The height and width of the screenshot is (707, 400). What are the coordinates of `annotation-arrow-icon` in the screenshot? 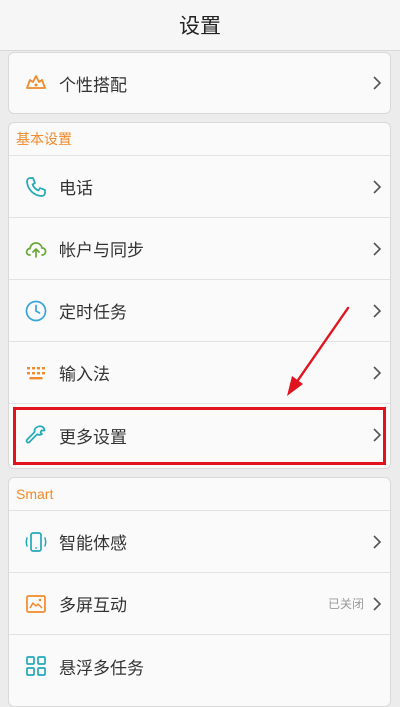 It's located at (318, 351).